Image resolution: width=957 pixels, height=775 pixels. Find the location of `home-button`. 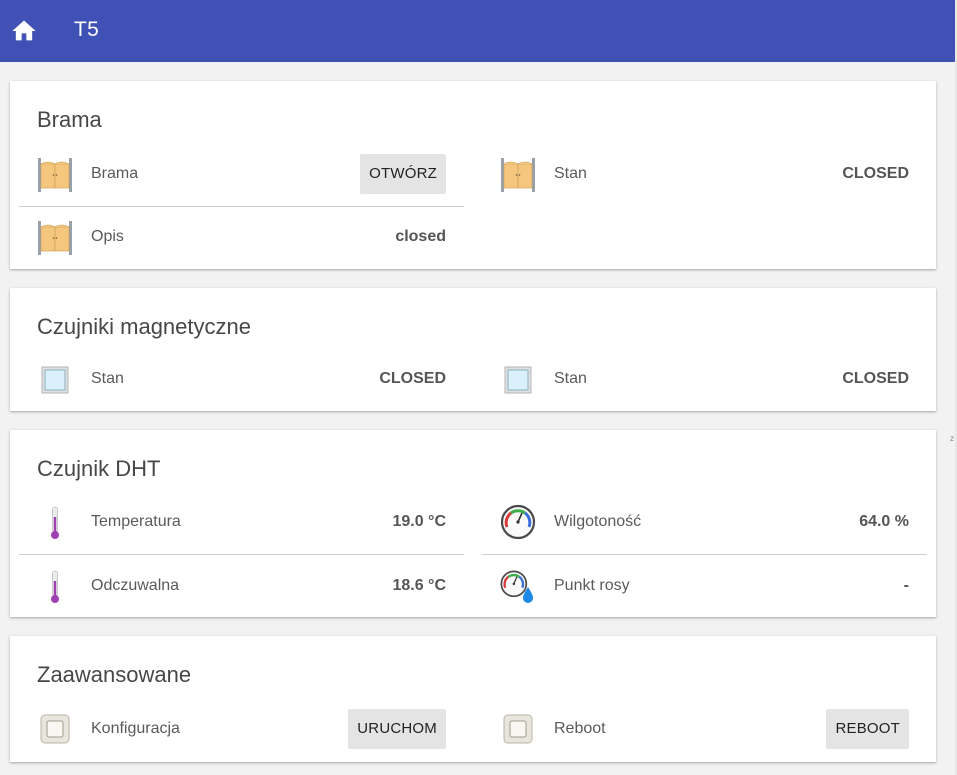

home-button is located at coordinates (24, 31).